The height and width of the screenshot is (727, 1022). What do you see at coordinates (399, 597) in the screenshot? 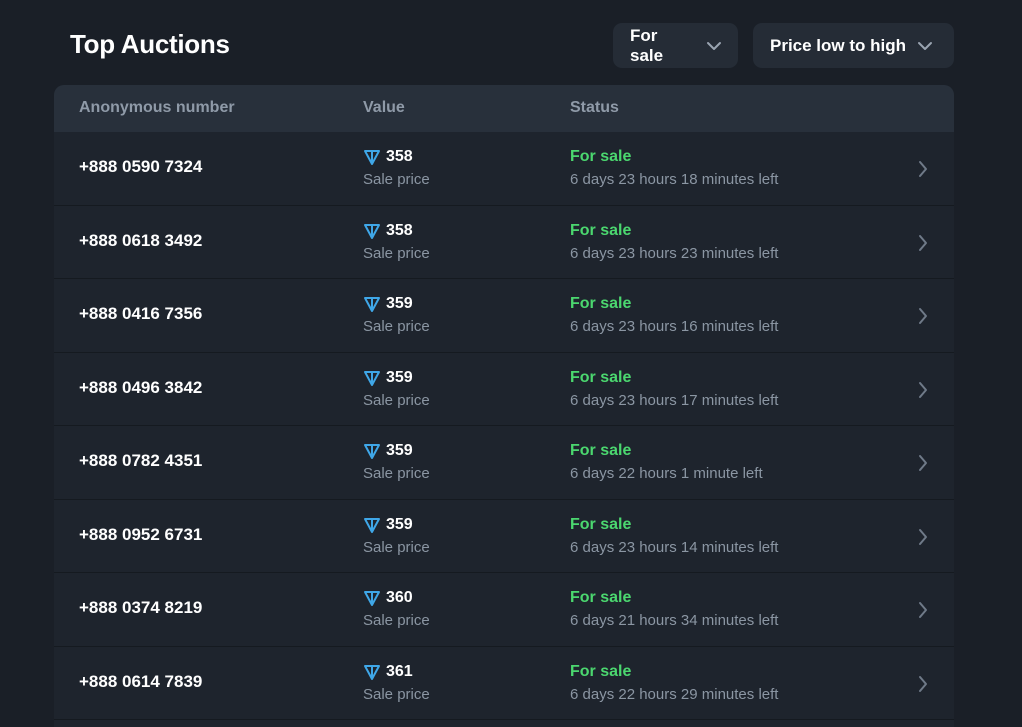
I see `price-value: 360` at bounding box center [399, 597].